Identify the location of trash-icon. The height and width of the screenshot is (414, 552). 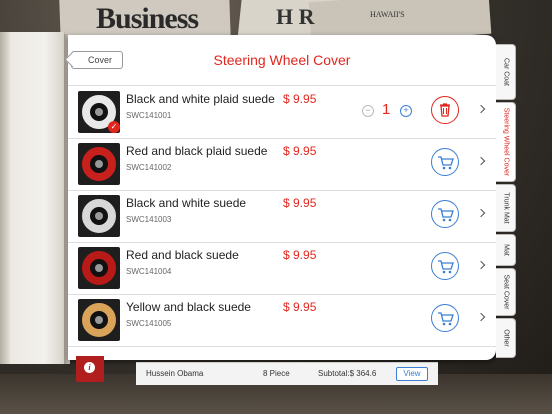
(445, 112).